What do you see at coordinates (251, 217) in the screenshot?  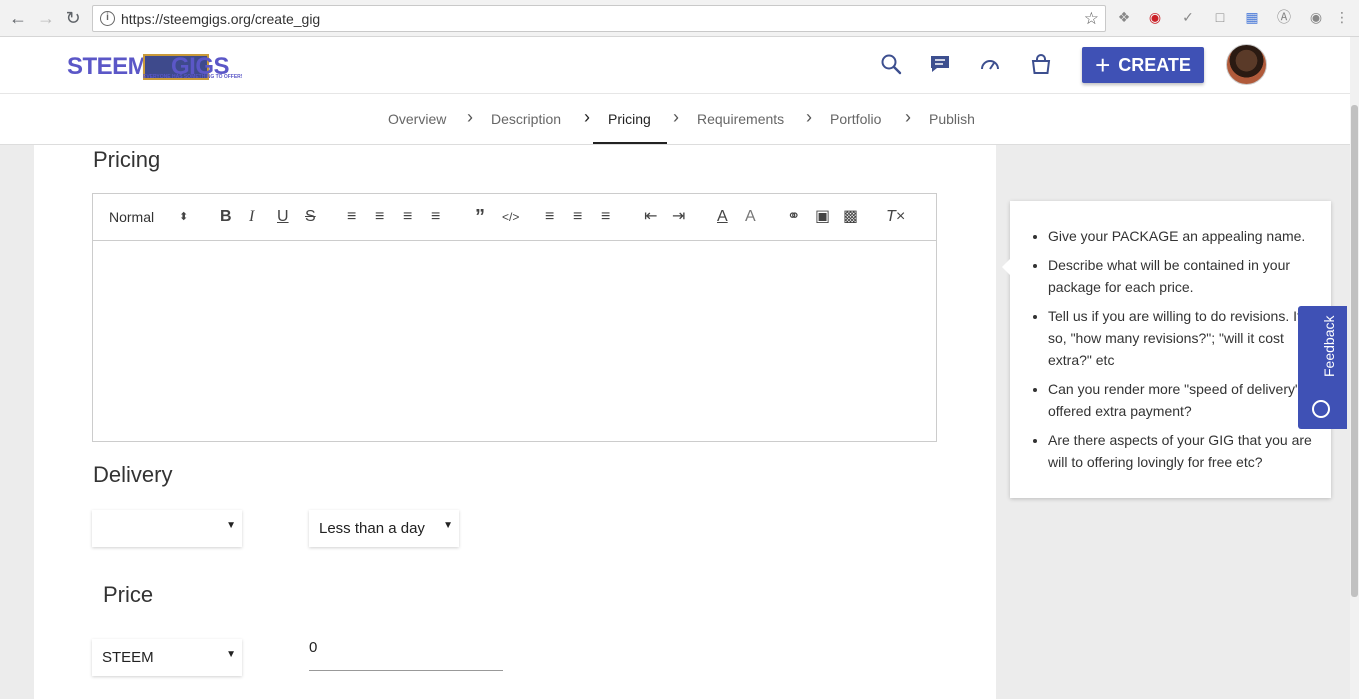 I see `italic-icon: I` at bounding box center [251, 217].